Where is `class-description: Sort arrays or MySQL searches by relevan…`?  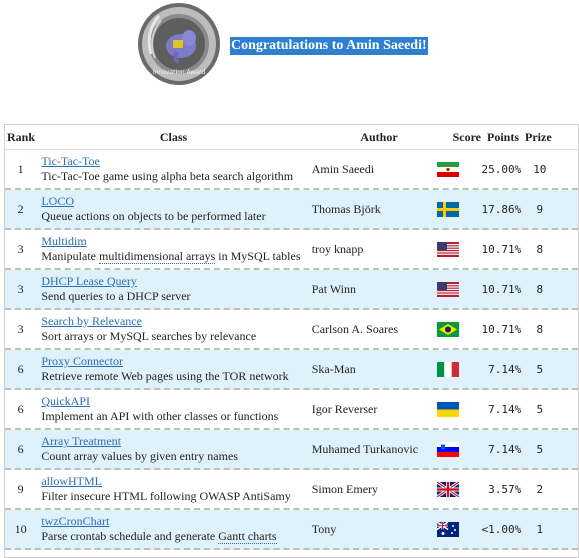
class-description: Sort arrays or MySQL searches by relevan… is located at coordinates (149, 336).